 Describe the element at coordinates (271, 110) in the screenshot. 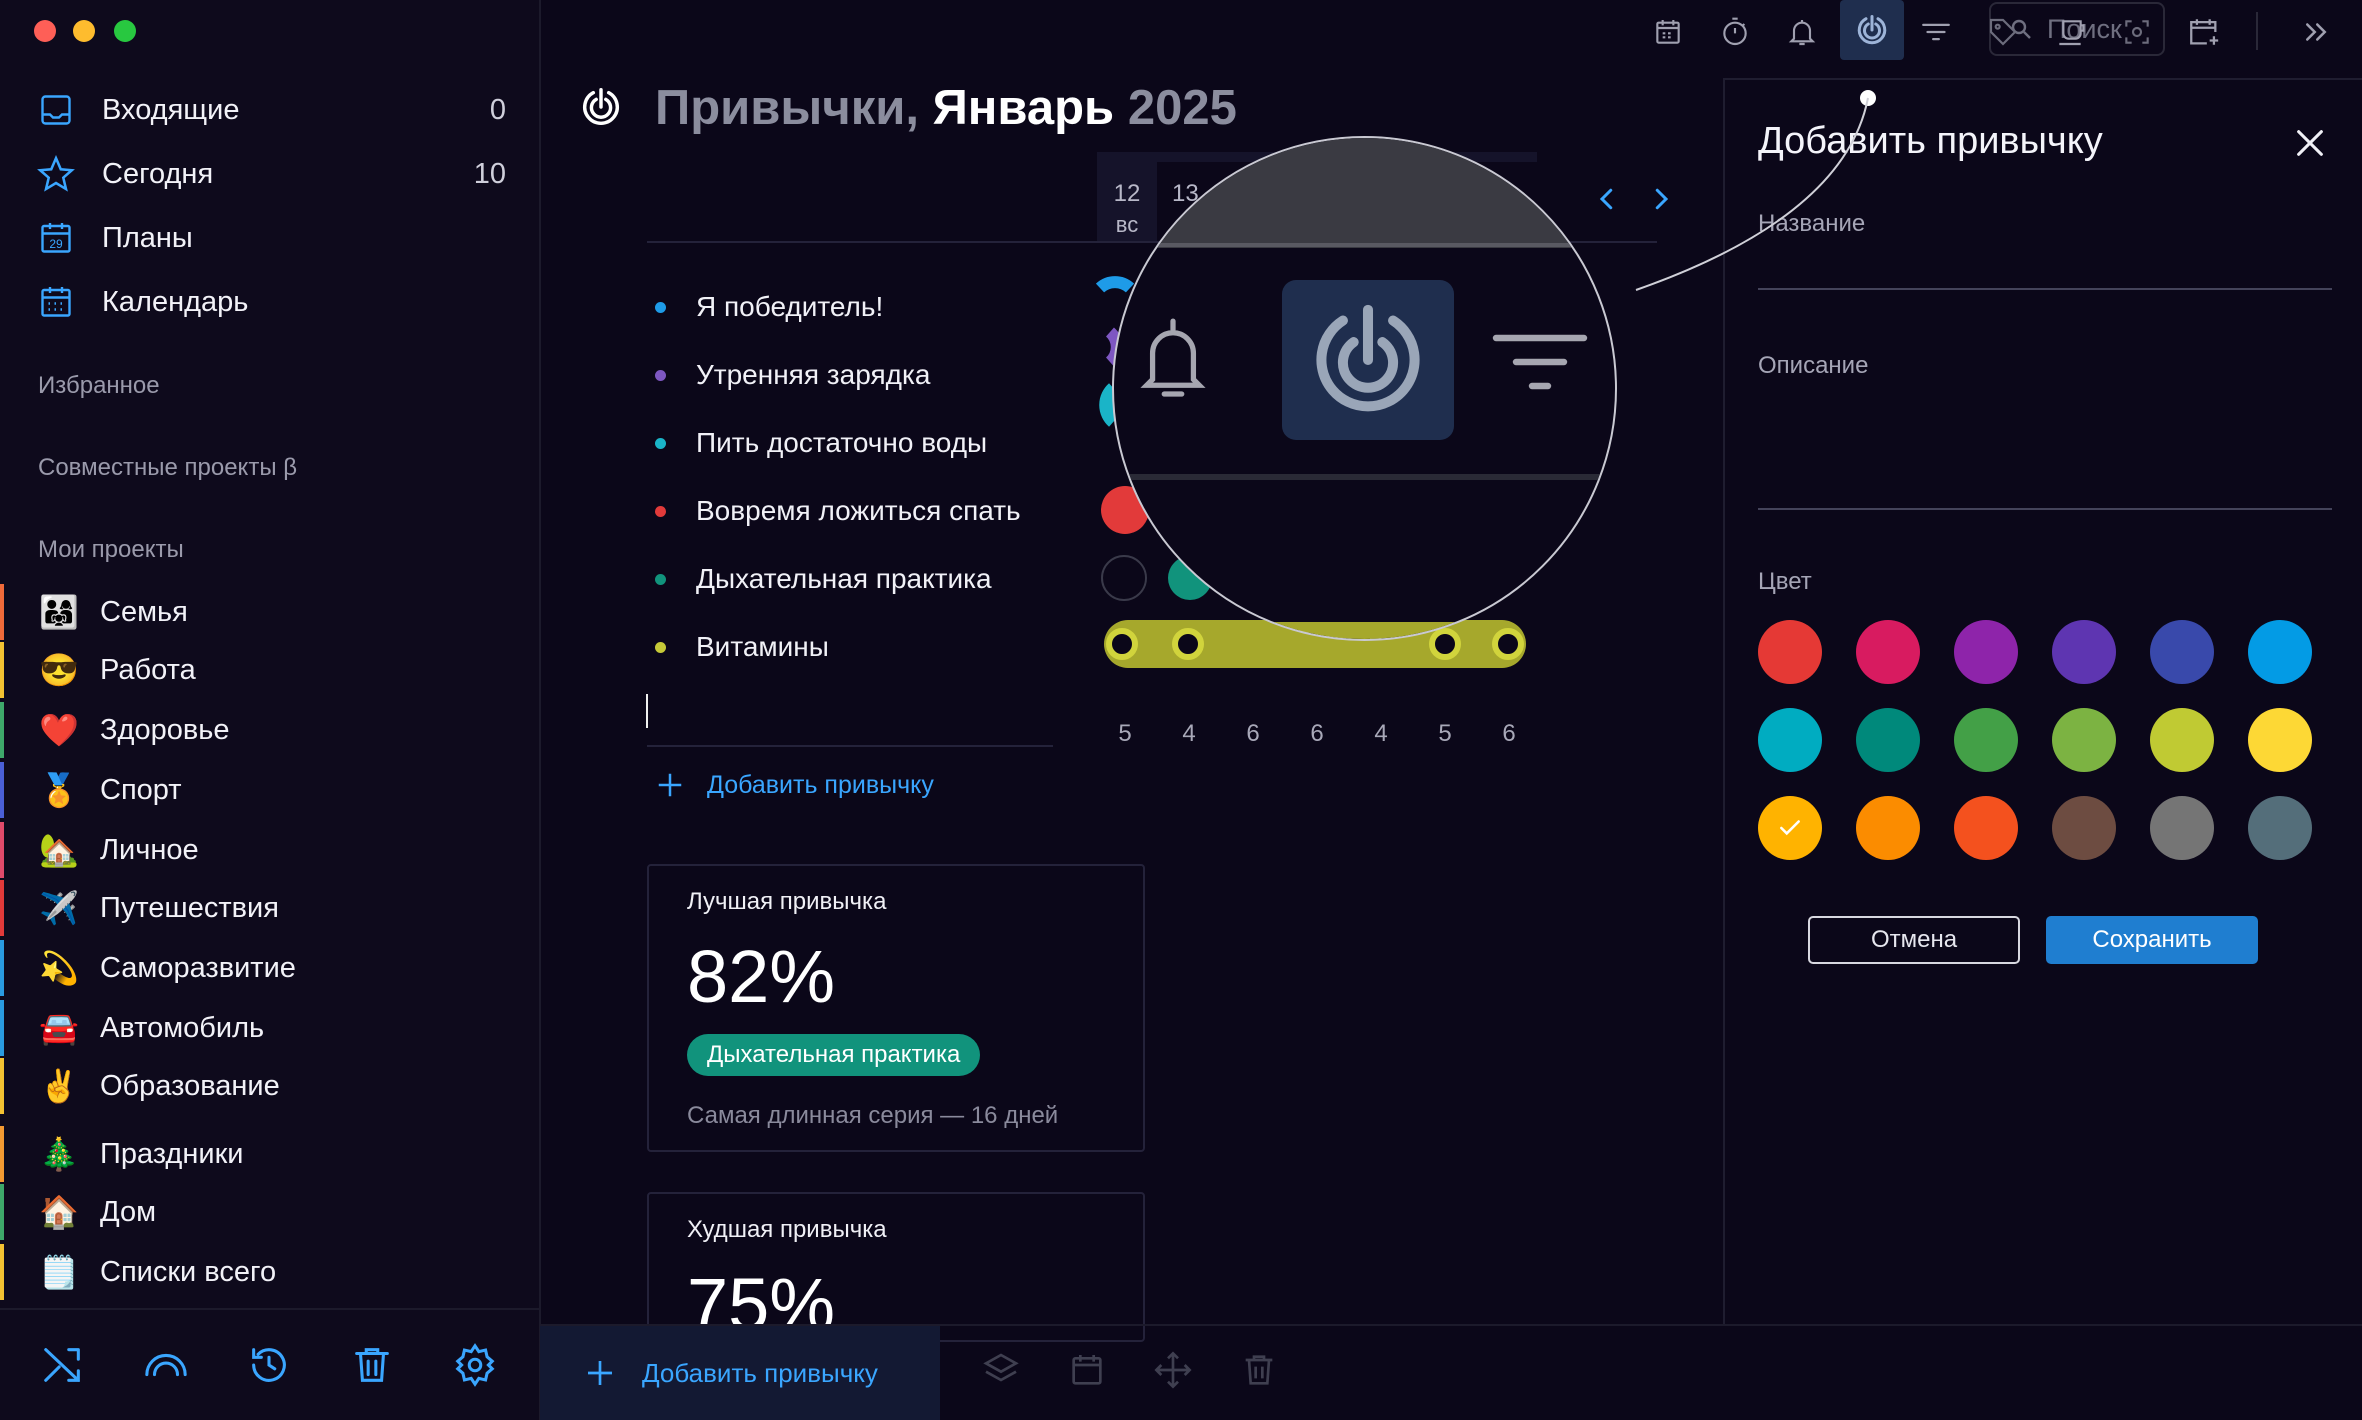

I see `nav-item: Входящие 0` at that location.